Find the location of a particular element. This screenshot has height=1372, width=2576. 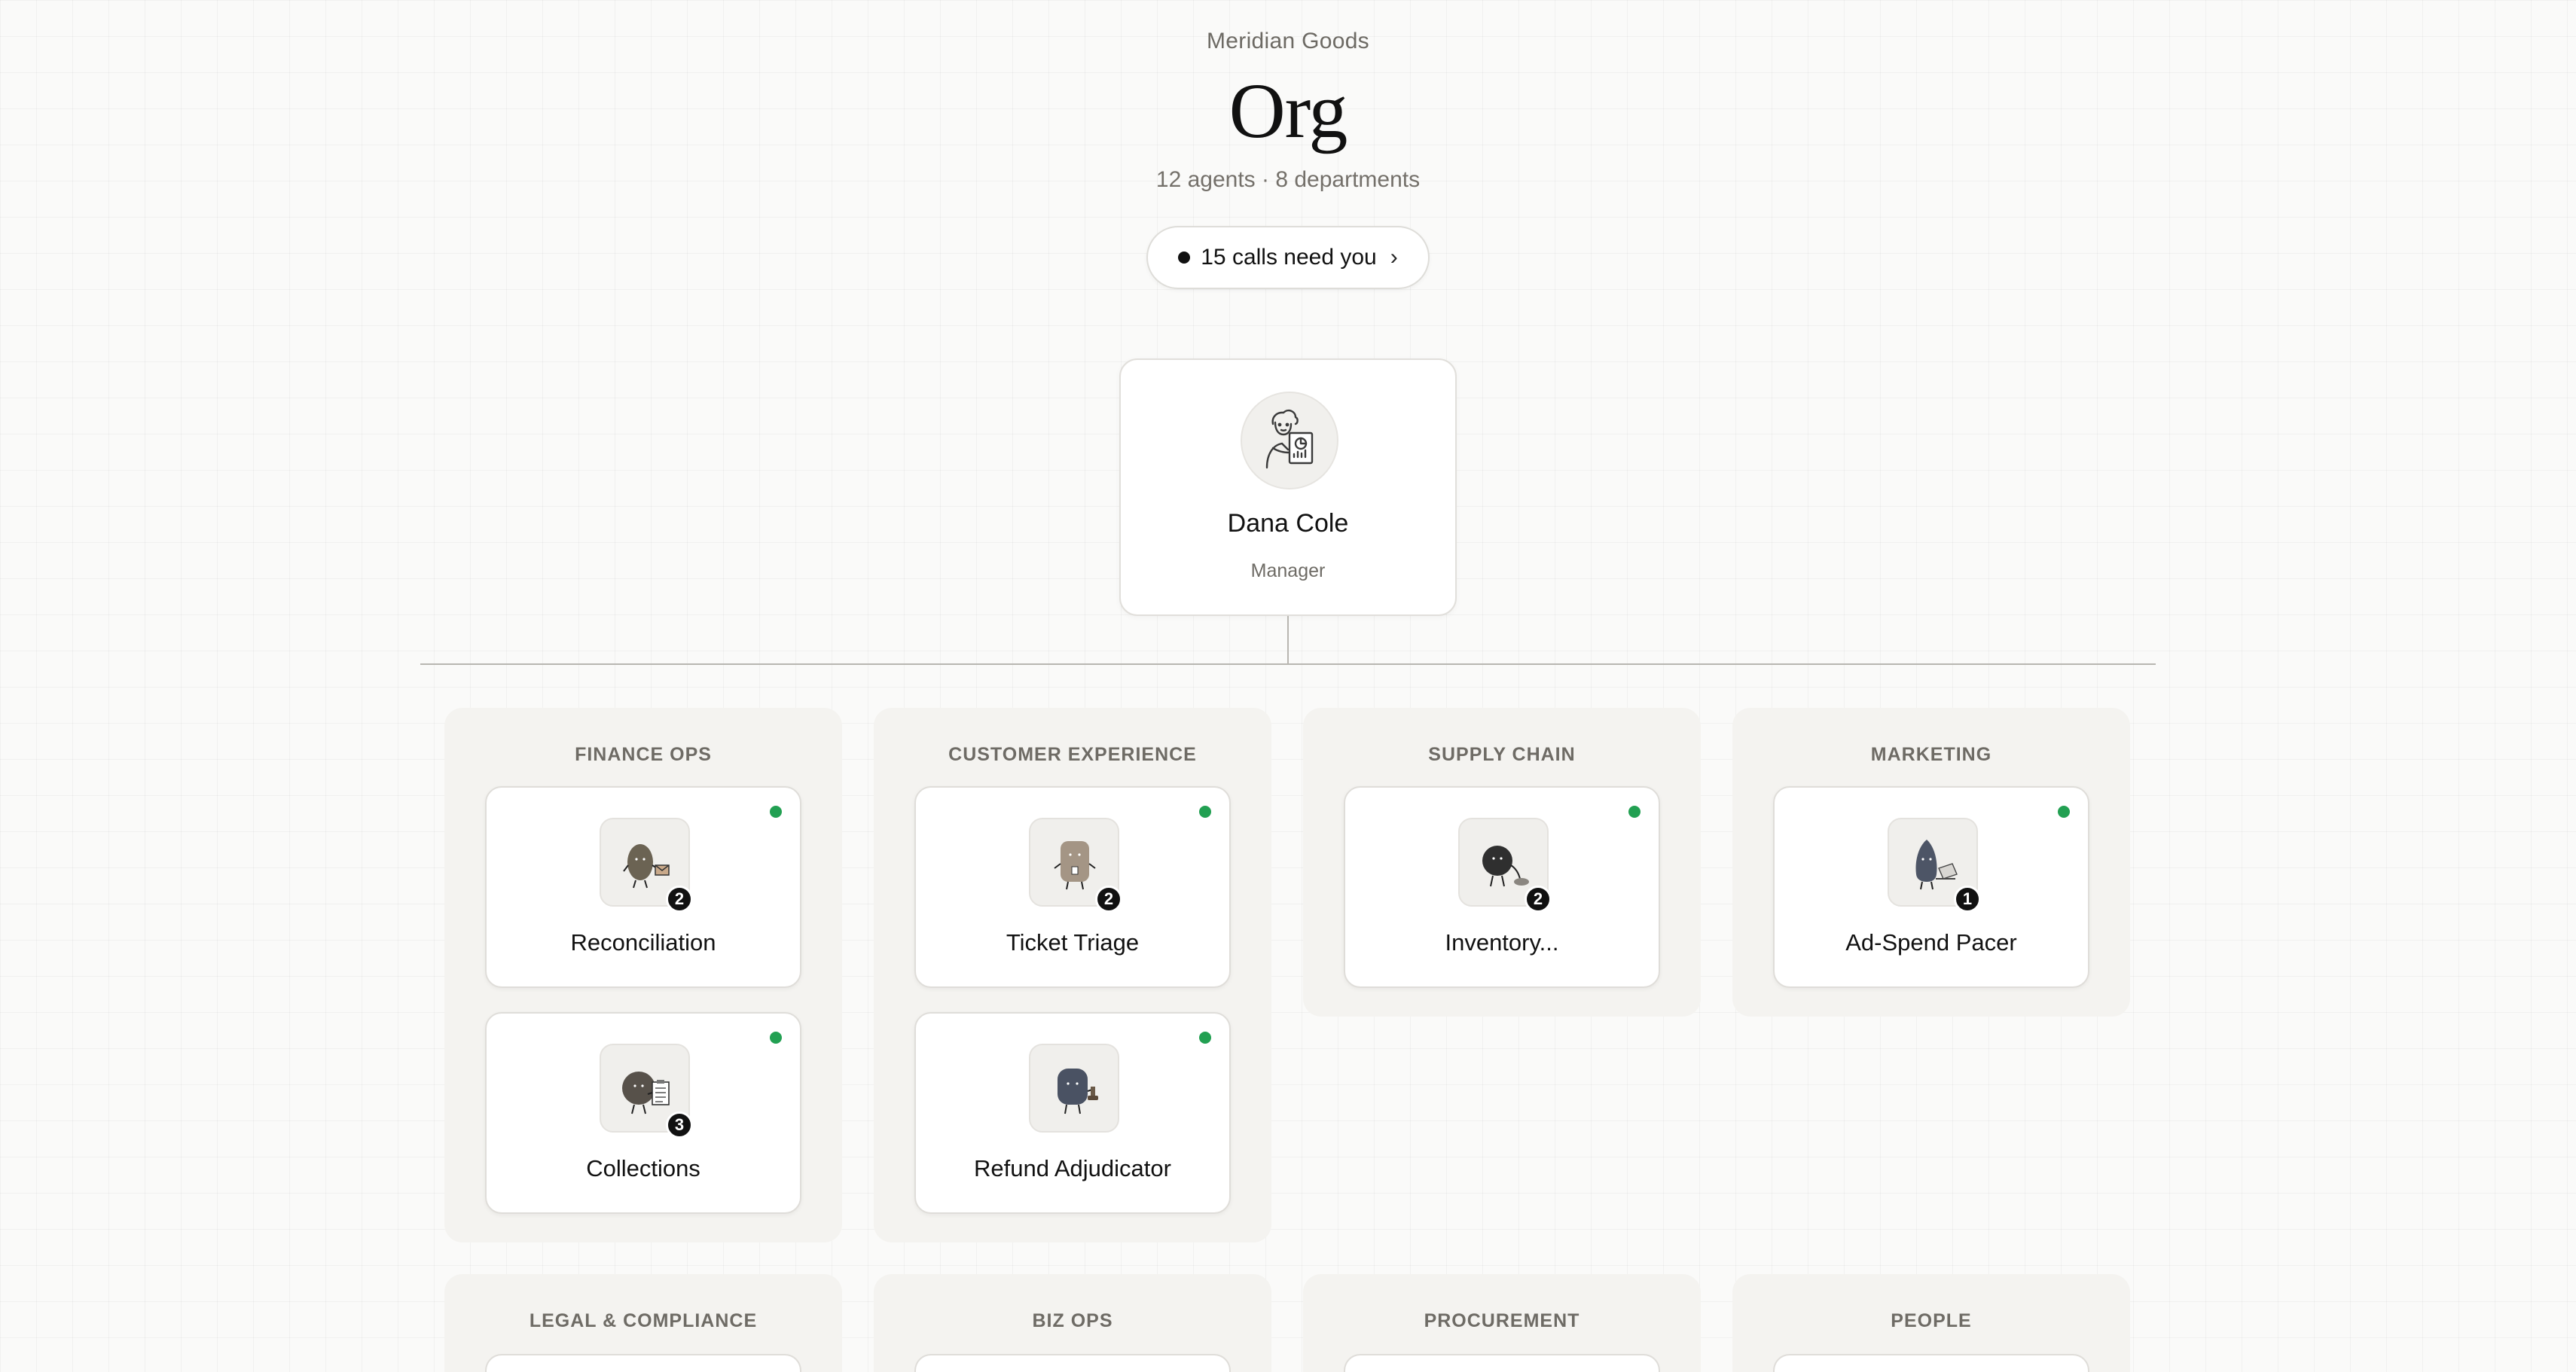

agent-name: Collections is located at coordinates (643, 1168).